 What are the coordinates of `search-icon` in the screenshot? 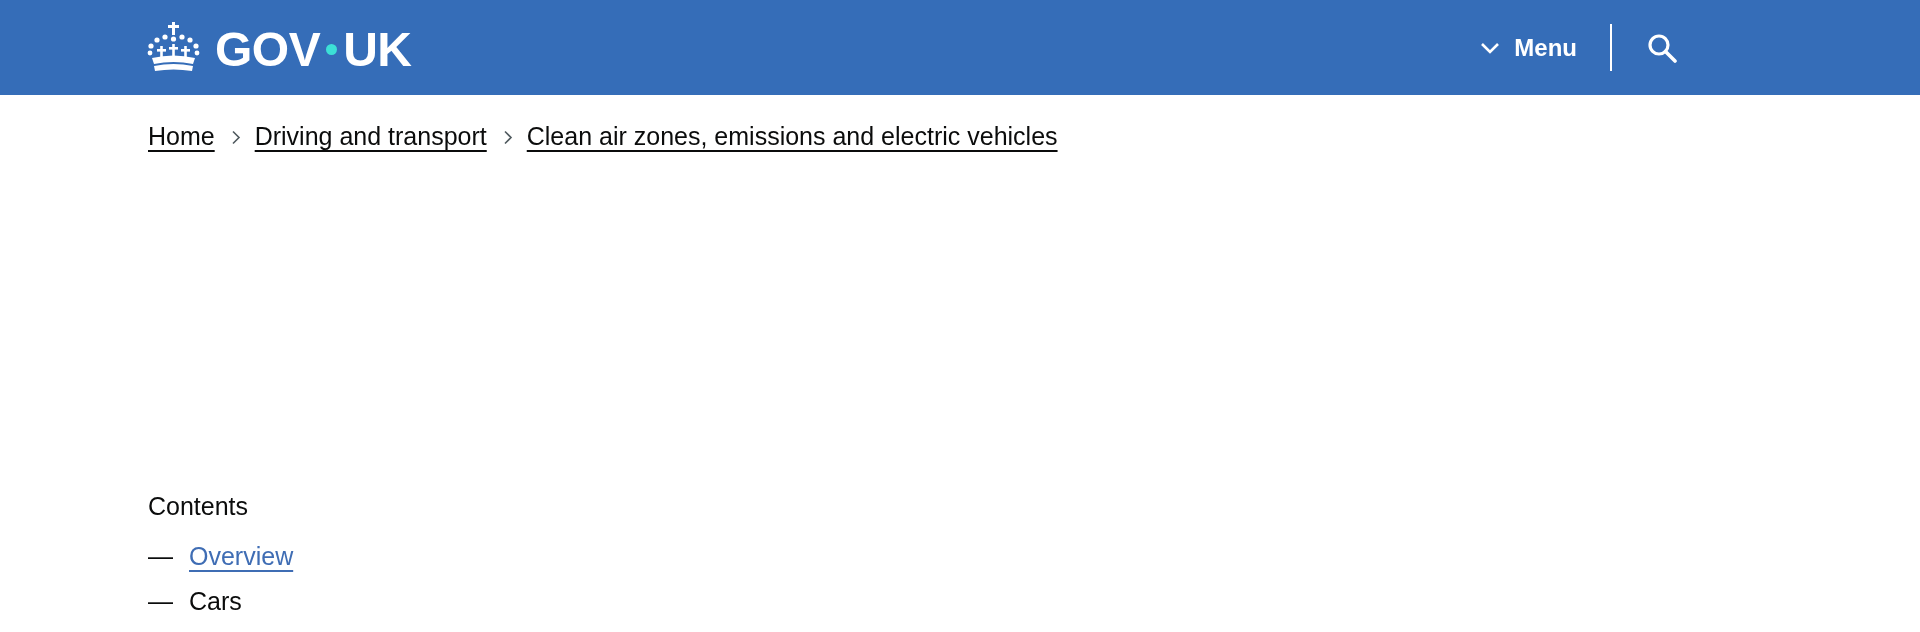 It's located at (1662, 47).